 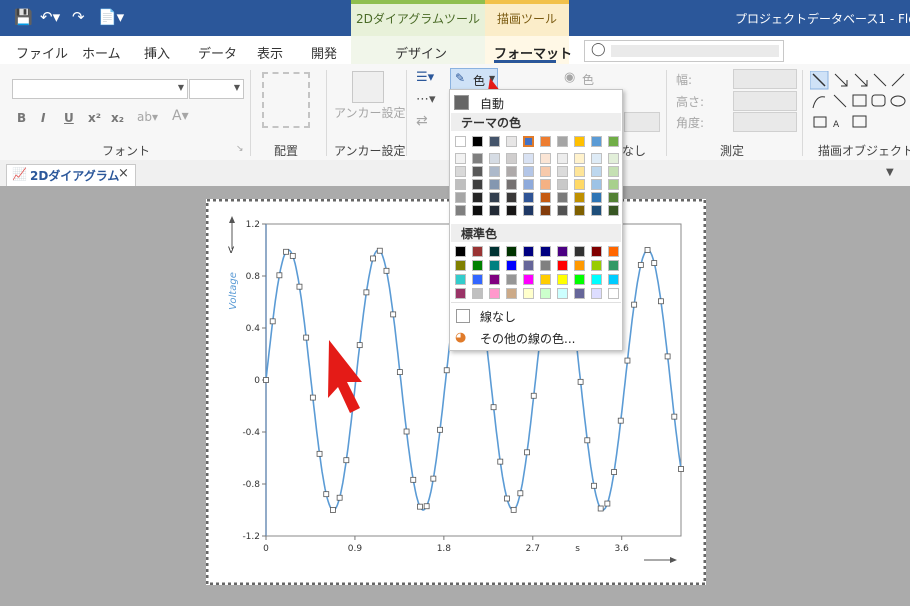 I want to click on tab-list-chevron-icon: ▼, so click(x=890, y=172).